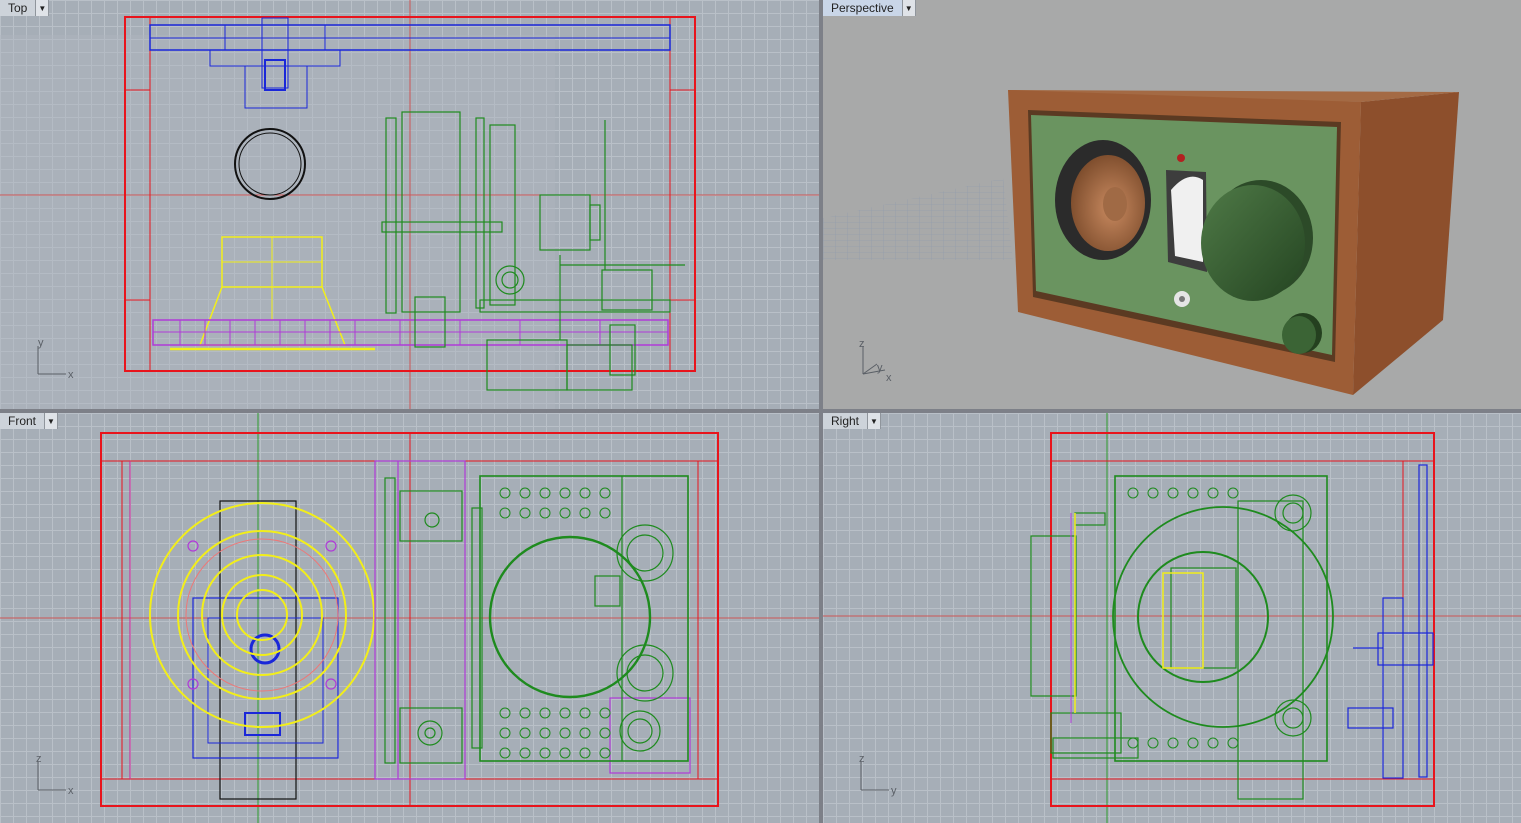  What do you see at coordinates (863, 8) in the screenshot?
I see `viewport-title-perspective: Perspective` at bounding box center [863, 8].